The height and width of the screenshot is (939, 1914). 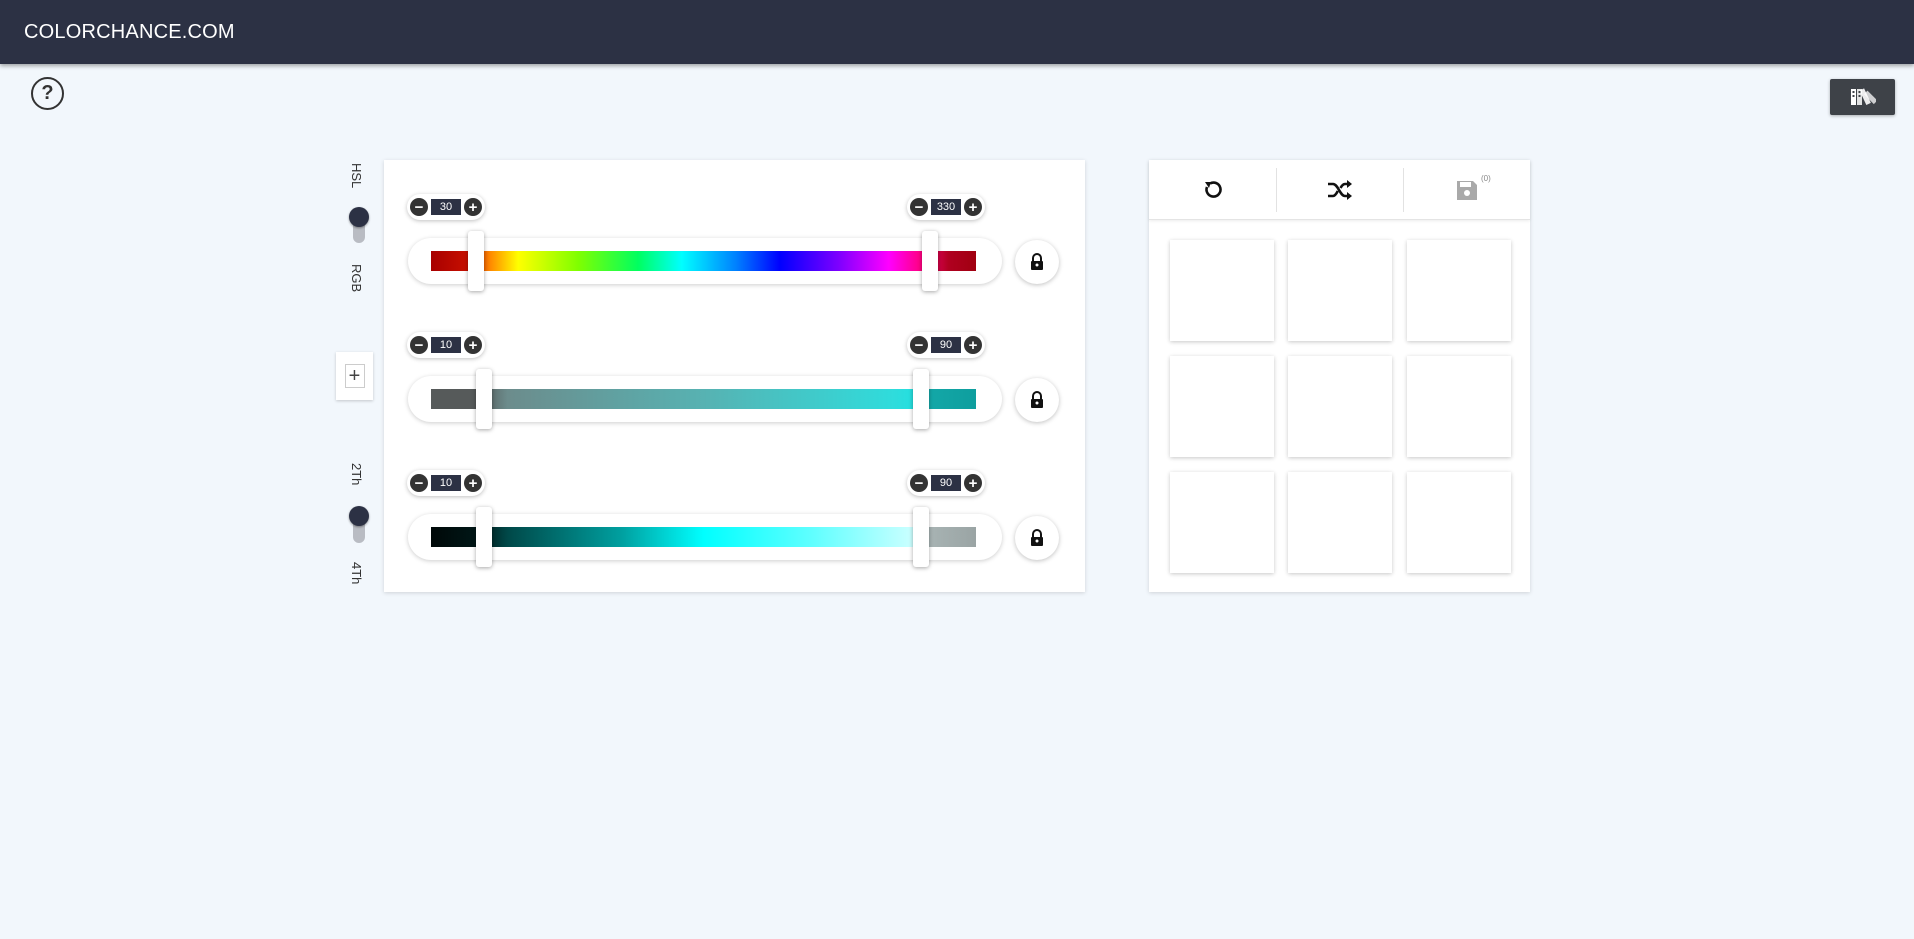 I want to click on top-bar: COLORCHANCE.COM, so click(x=957, y=32).